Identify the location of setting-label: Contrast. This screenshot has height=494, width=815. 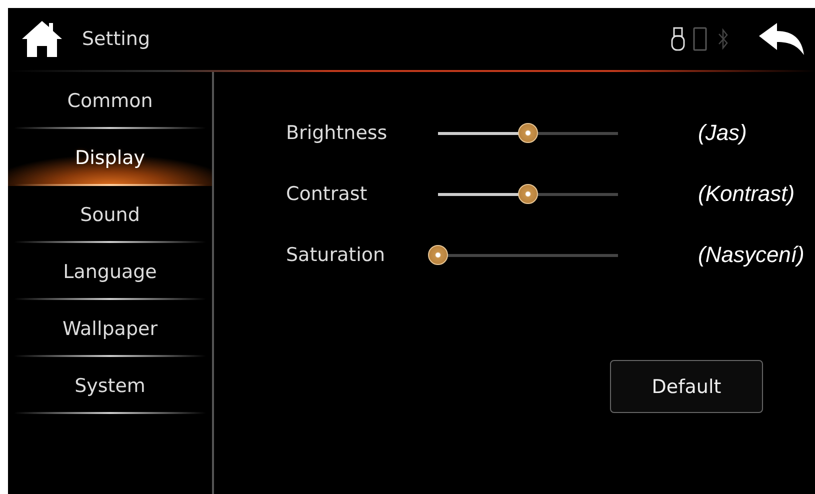
(327, 193).